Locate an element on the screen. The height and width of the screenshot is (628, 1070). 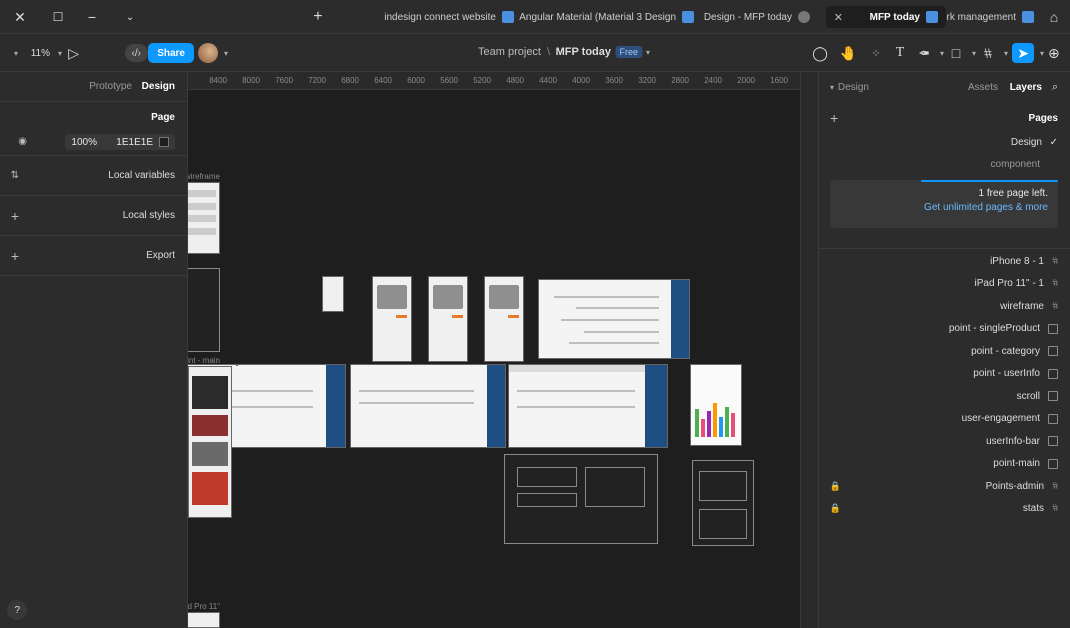
frame-ipad-pro is located at coordinates (204, 620).